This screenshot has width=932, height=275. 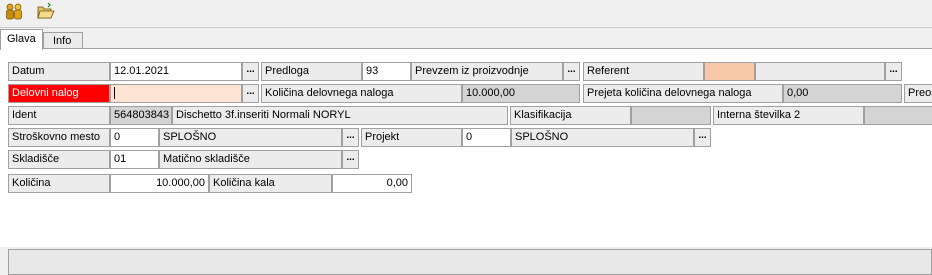 I want to click on prejeta-label: Prejeta količina delovnega naloga, so click(x=683, y=93).